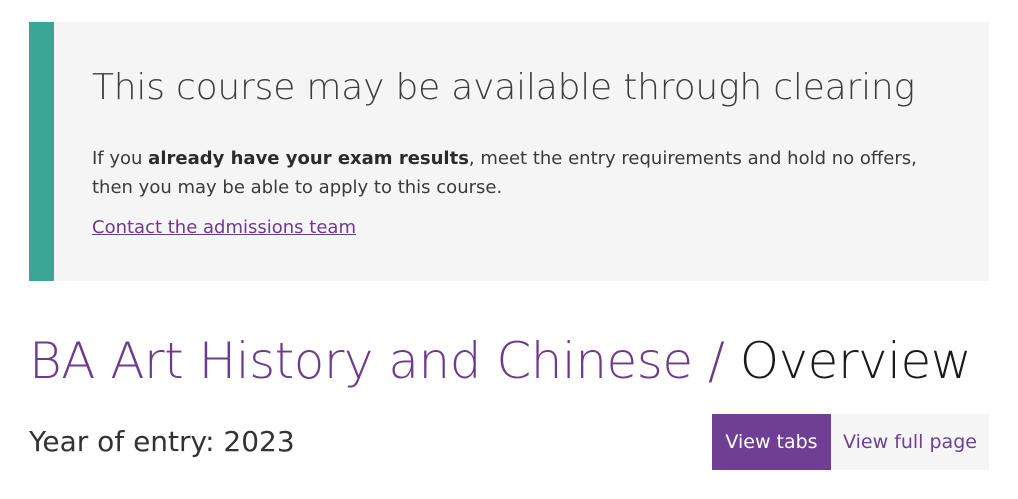 The image size is (1018, 499). Describe the element at coordinates (771, 442) in the screenshot. I see `view-tabs-button: View tabs` at that location.